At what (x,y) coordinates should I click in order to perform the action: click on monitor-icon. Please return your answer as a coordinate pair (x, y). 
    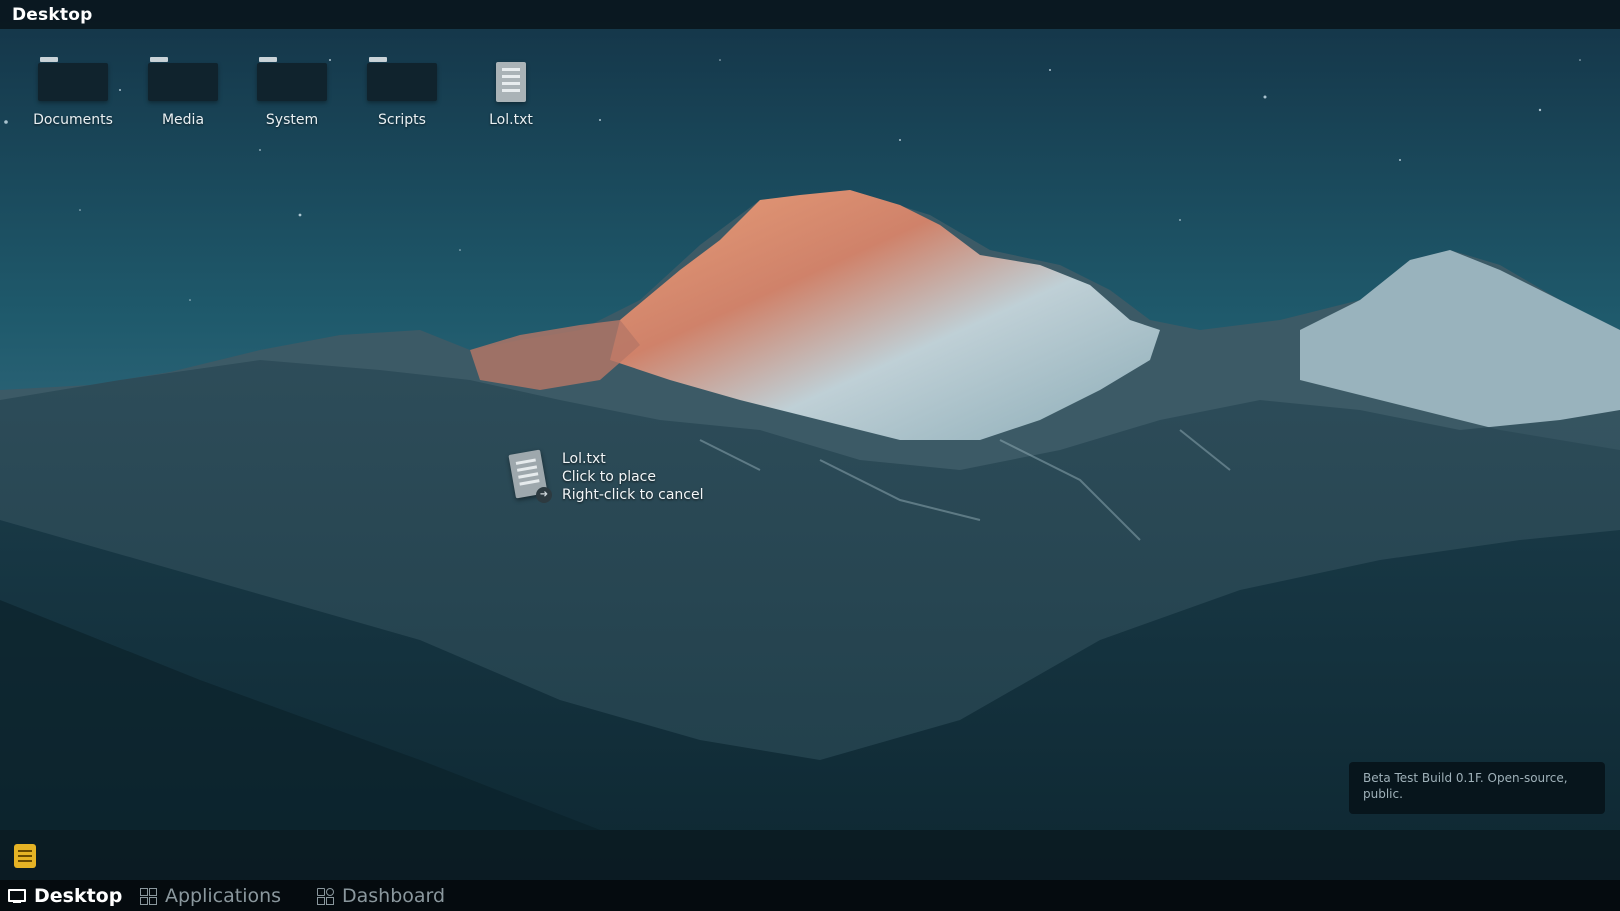
    Looking at the image, I should click on (17, 896).